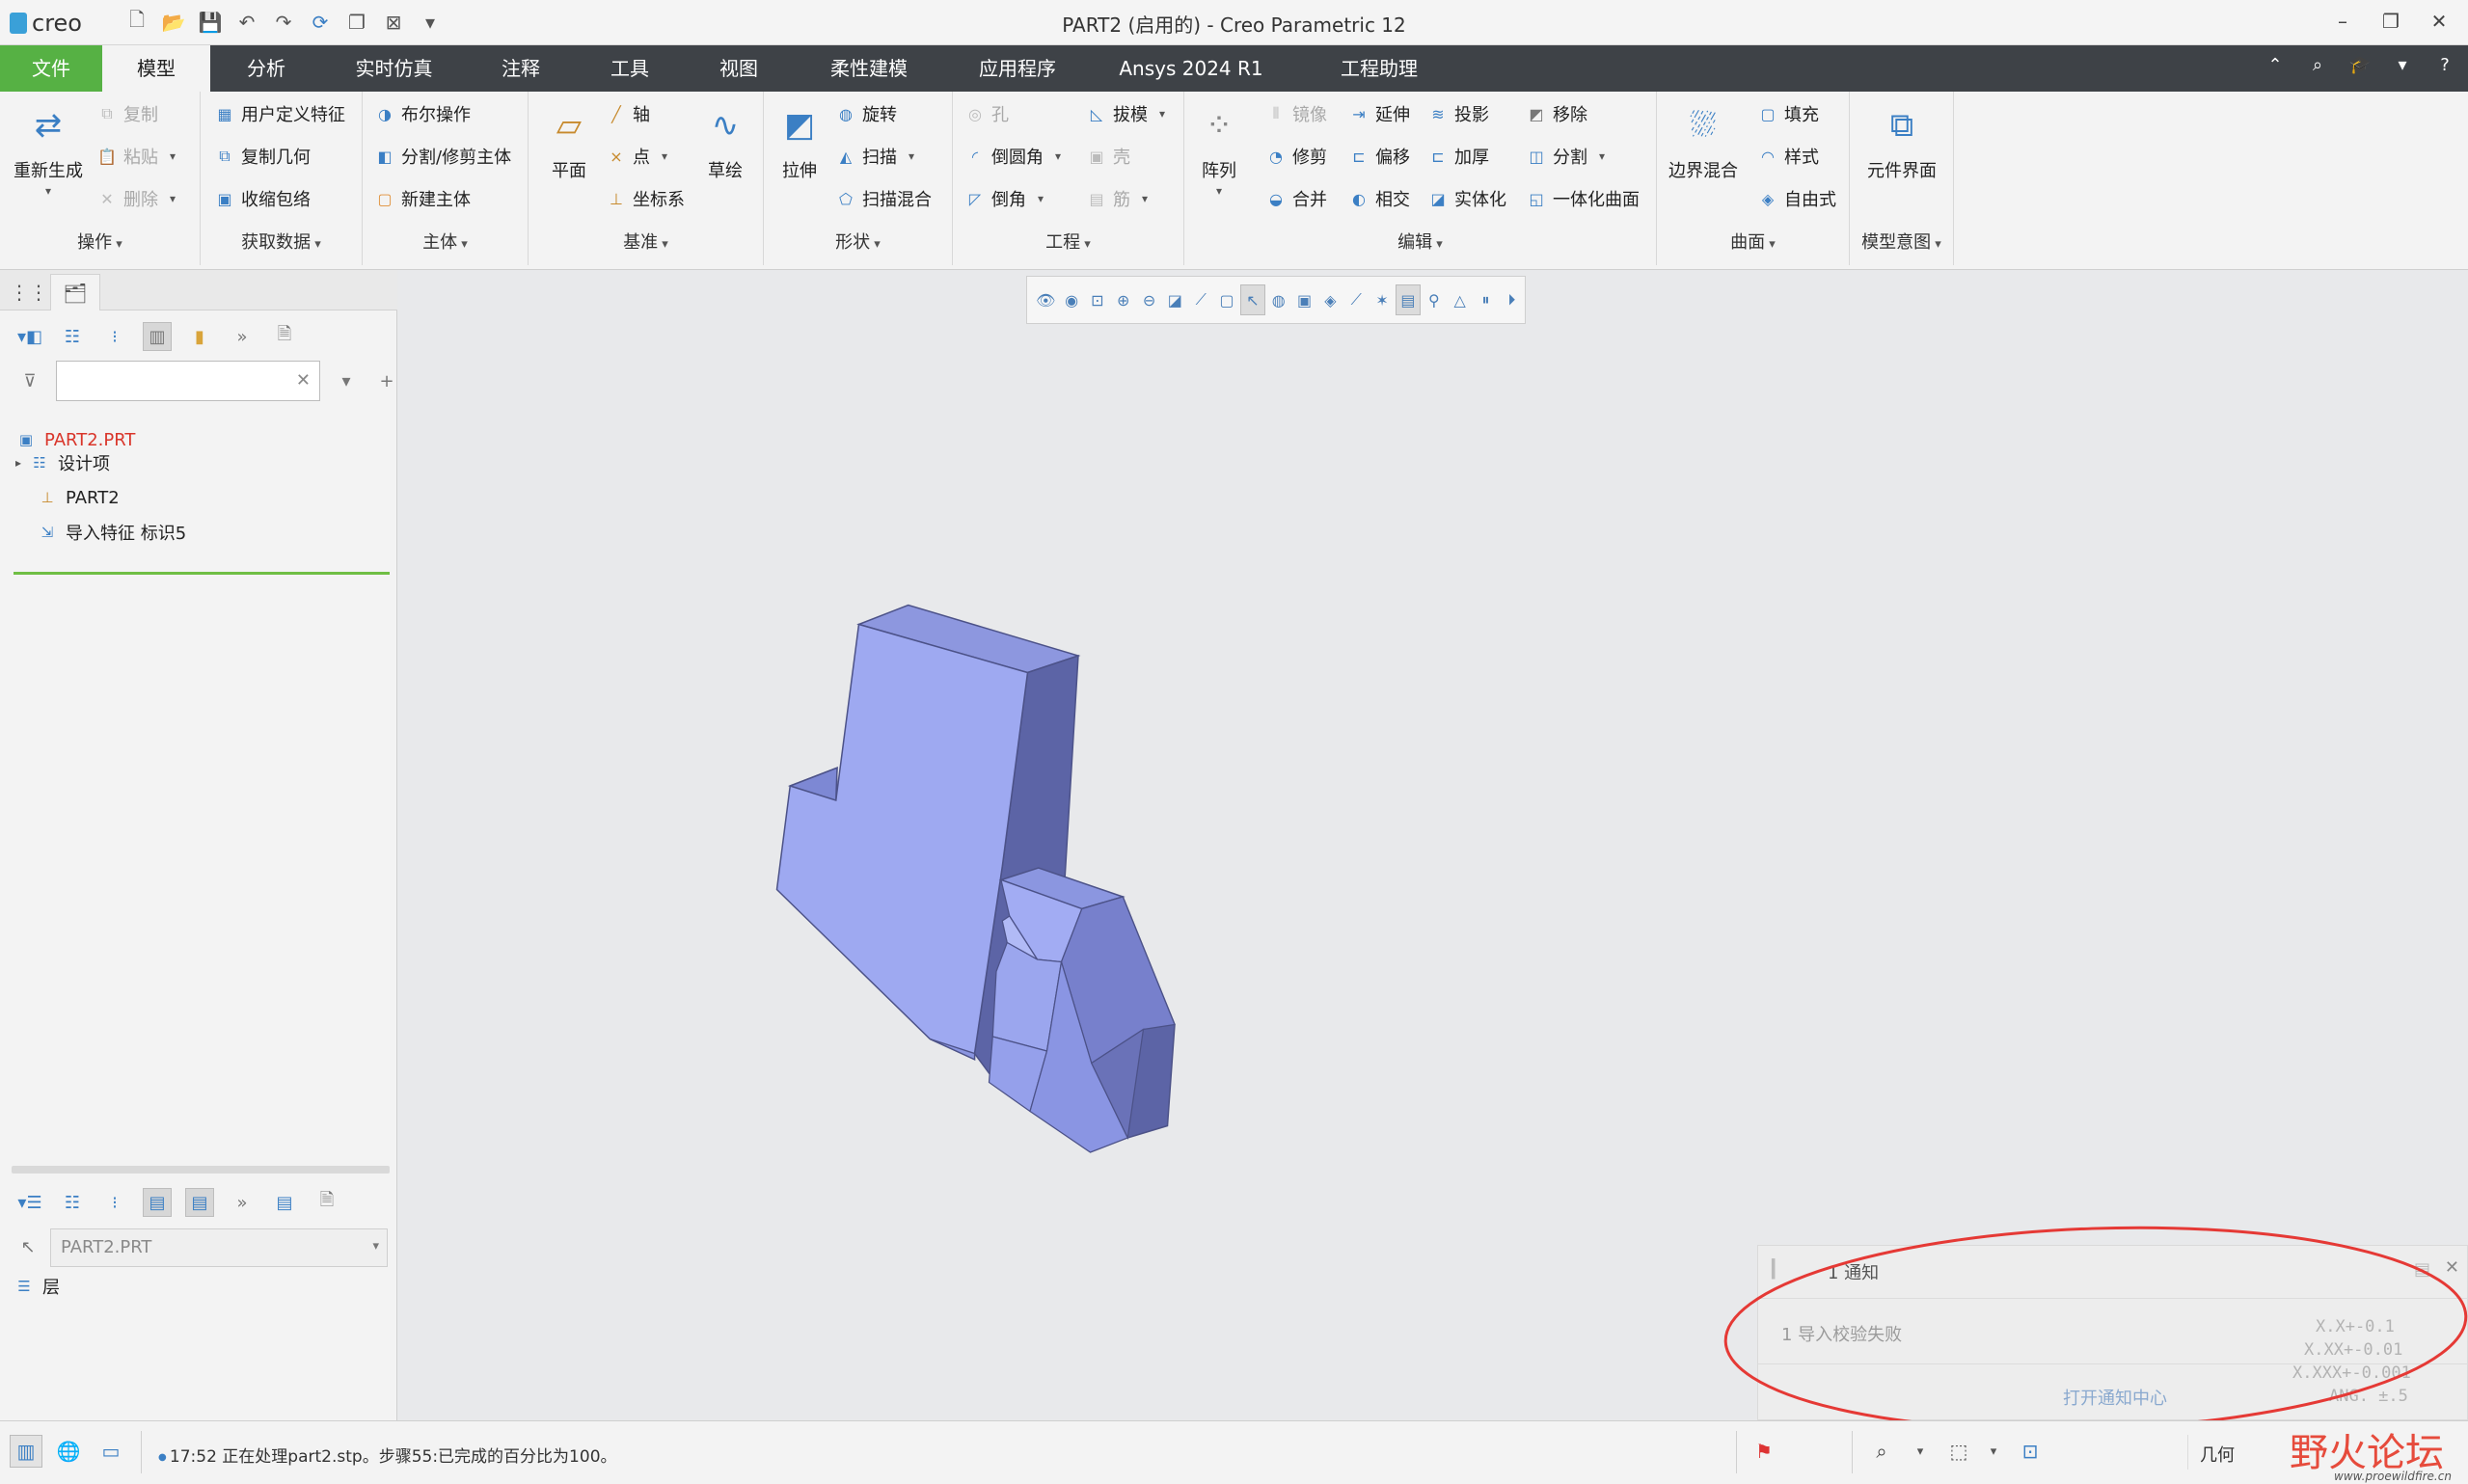 The image size is (2468, 1484). I want to click on csys-button: ⊥ 坐标系, so click(645, 198).